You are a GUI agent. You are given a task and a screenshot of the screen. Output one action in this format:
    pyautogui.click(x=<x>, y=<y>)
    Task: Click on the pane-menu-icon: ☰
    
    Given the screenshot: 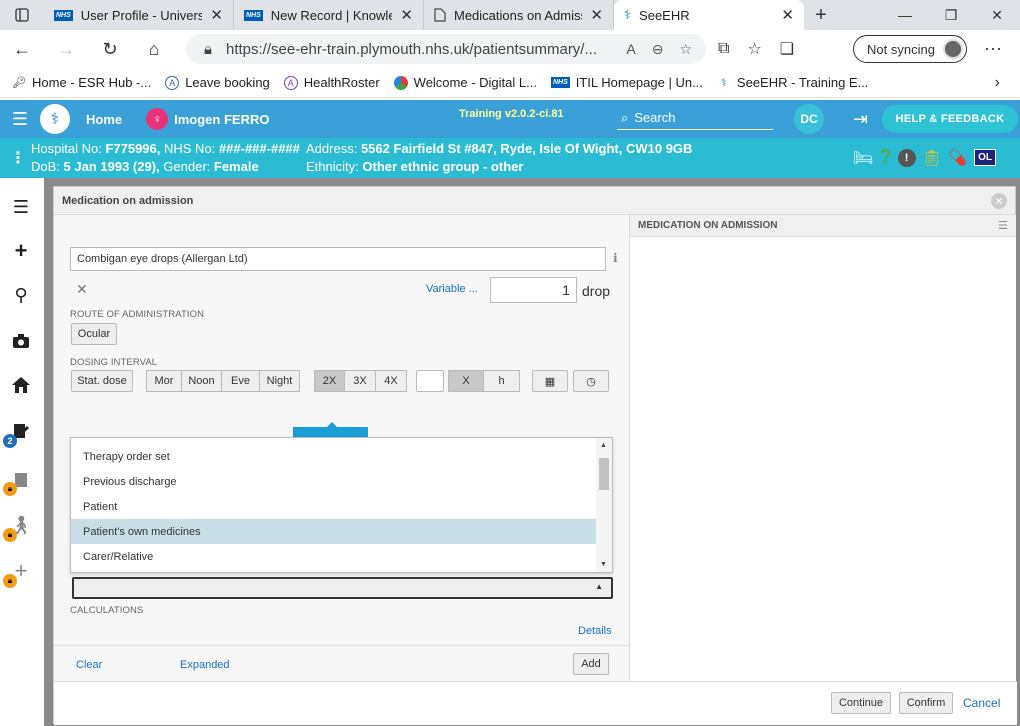 What is the action you would take?
    pyautogui.click(x=1003, y=225)
    